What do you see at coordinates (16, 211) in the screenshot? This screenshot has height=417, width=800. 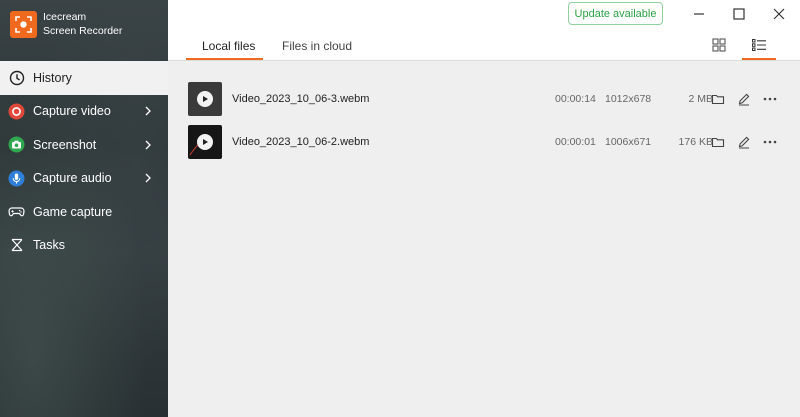 I see `gamepad-icon` at bounding box center [16, 211].